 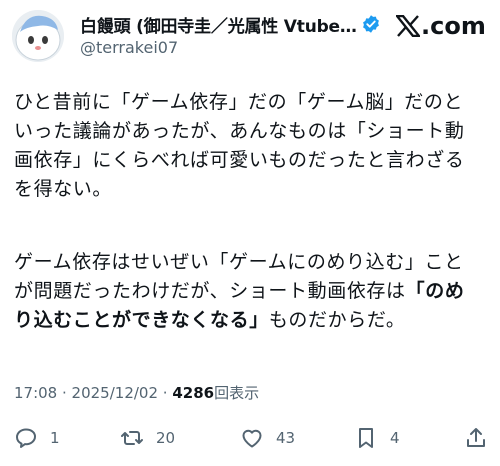 I want to click on action-bar: 1 20 43 4, so click(x=250, y=438).